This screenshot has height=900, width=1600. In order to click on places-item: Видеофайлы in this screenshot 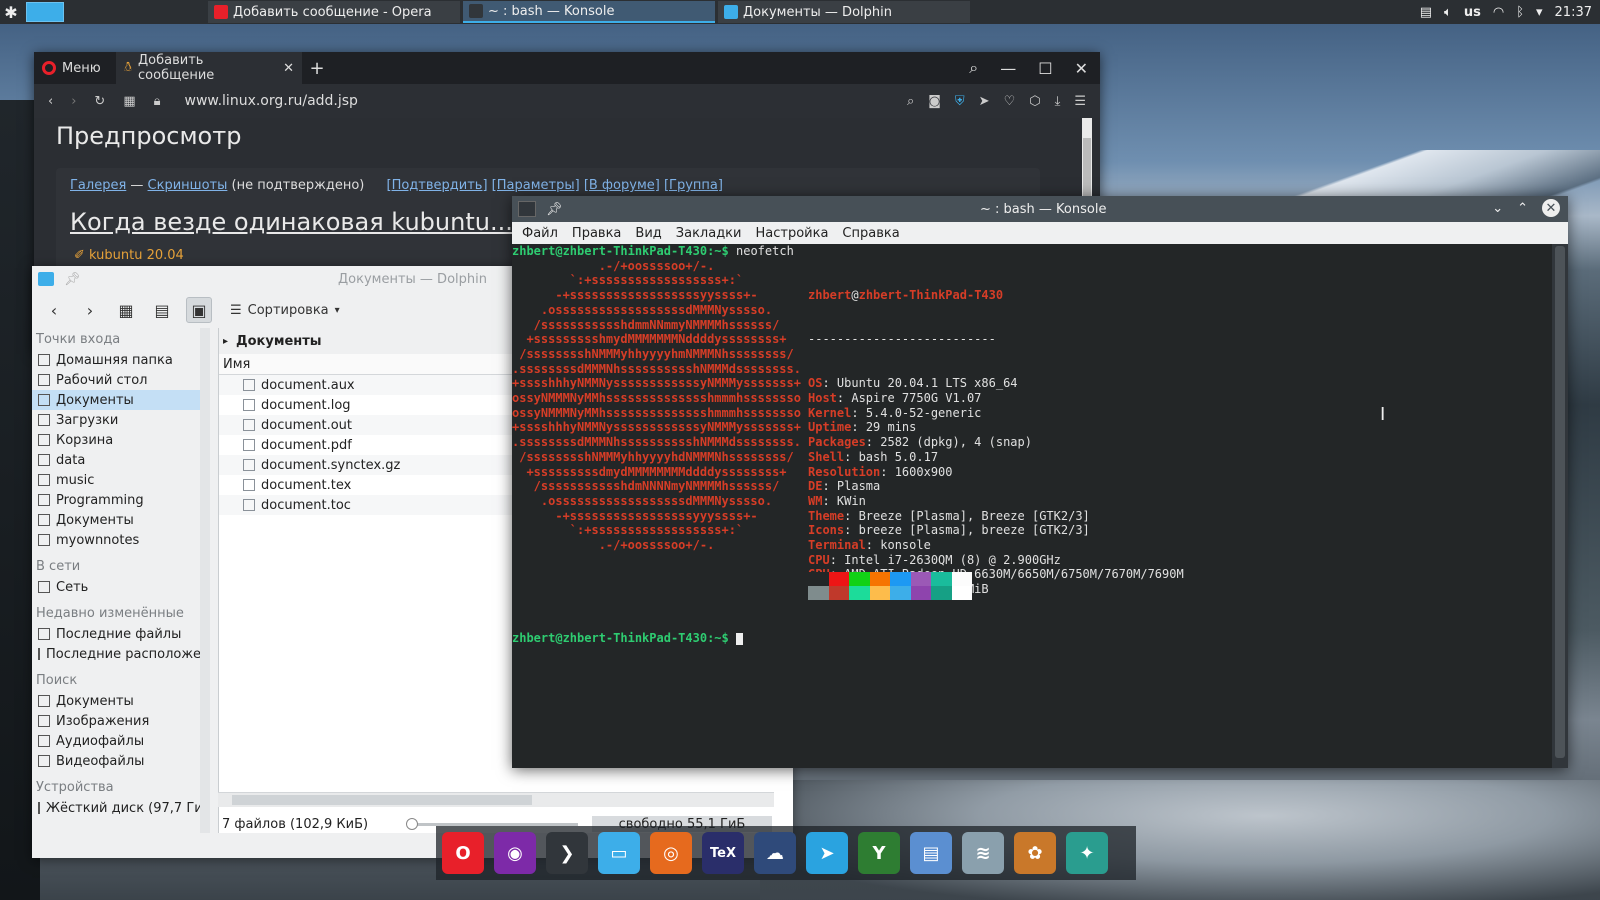, I will do `click(116, 761)`.